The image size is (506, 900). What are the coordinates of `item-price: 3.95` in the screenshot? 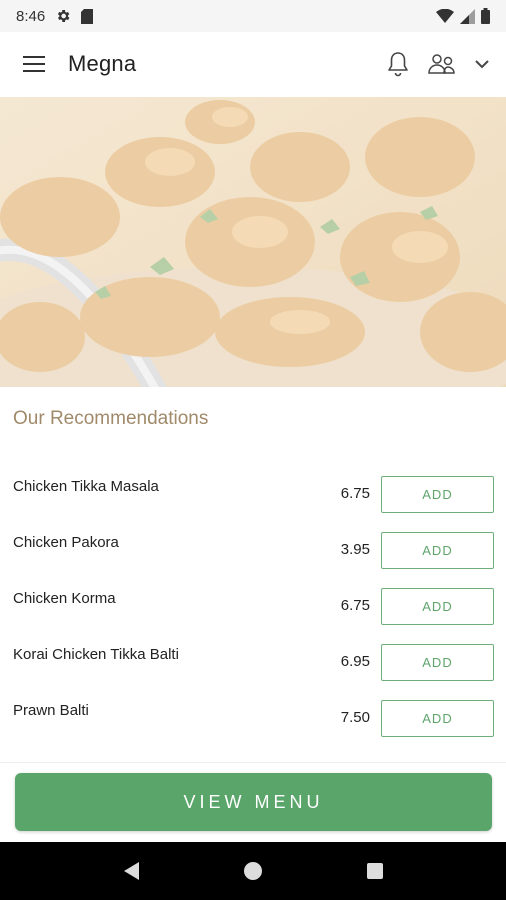 It's located at (355, 549).